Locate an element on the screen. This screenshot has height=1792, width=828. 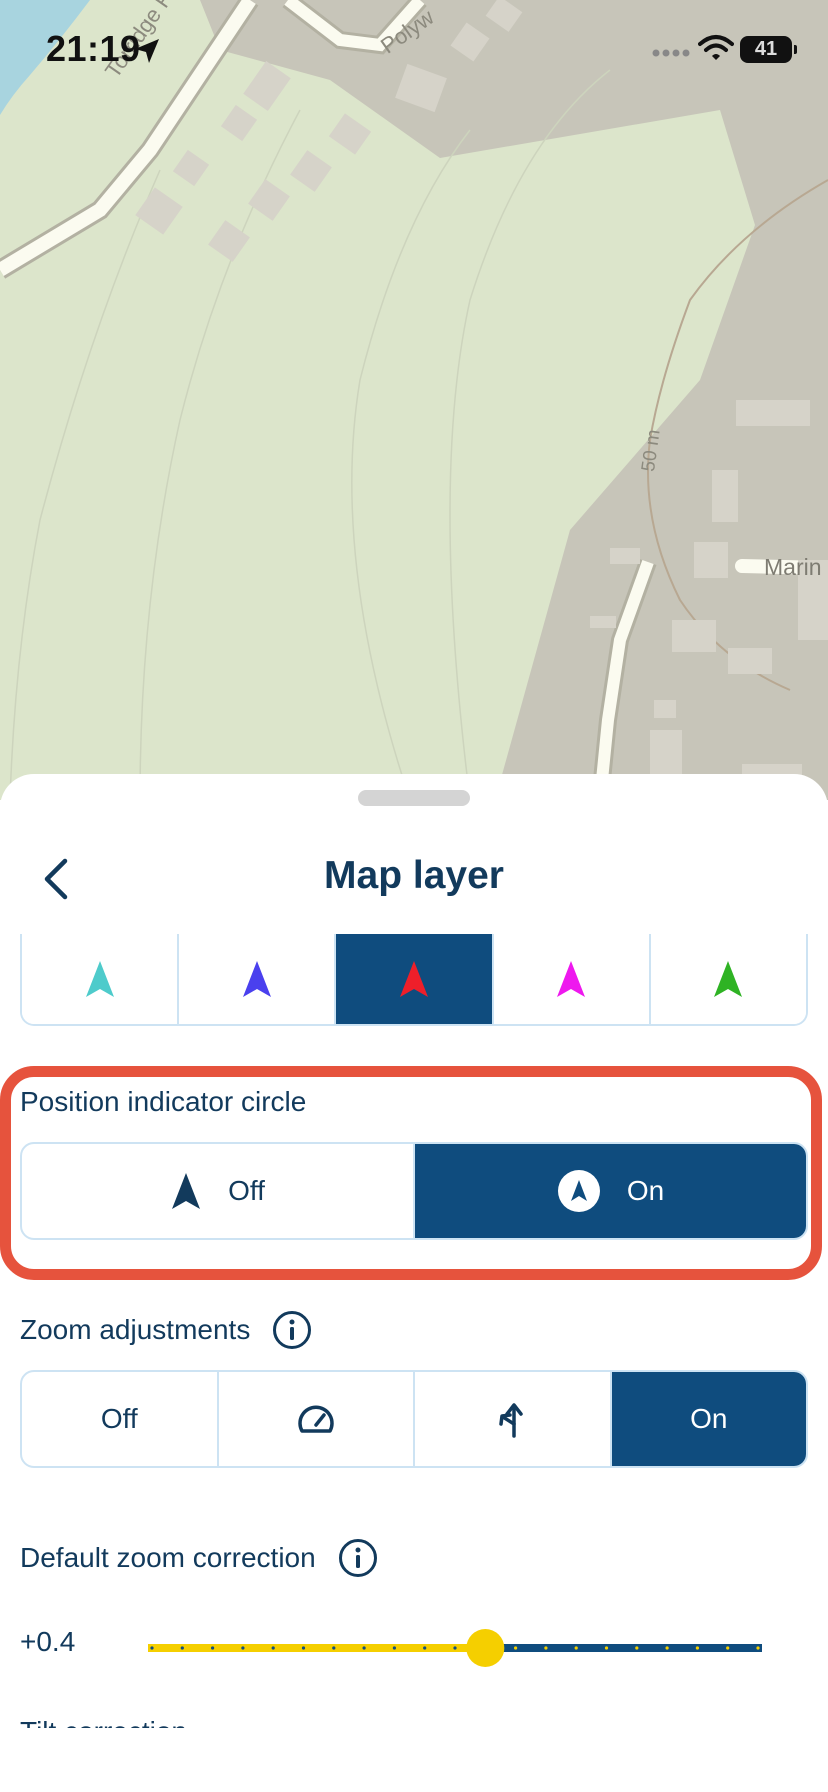
position-indicator-on-button: On is located at coordinates (610, 1191).